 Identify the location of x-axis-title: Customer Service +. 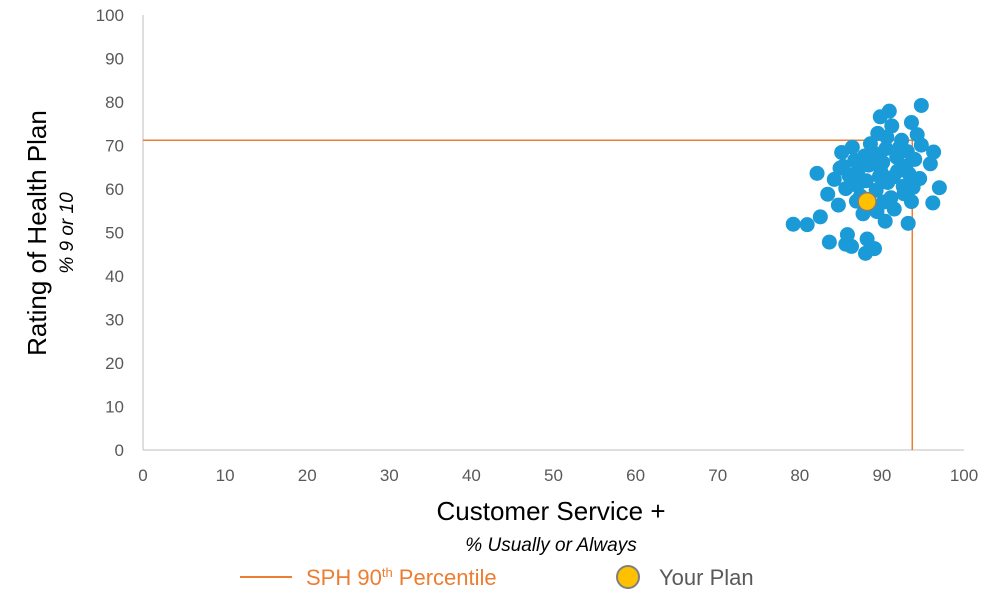
(550, 511).